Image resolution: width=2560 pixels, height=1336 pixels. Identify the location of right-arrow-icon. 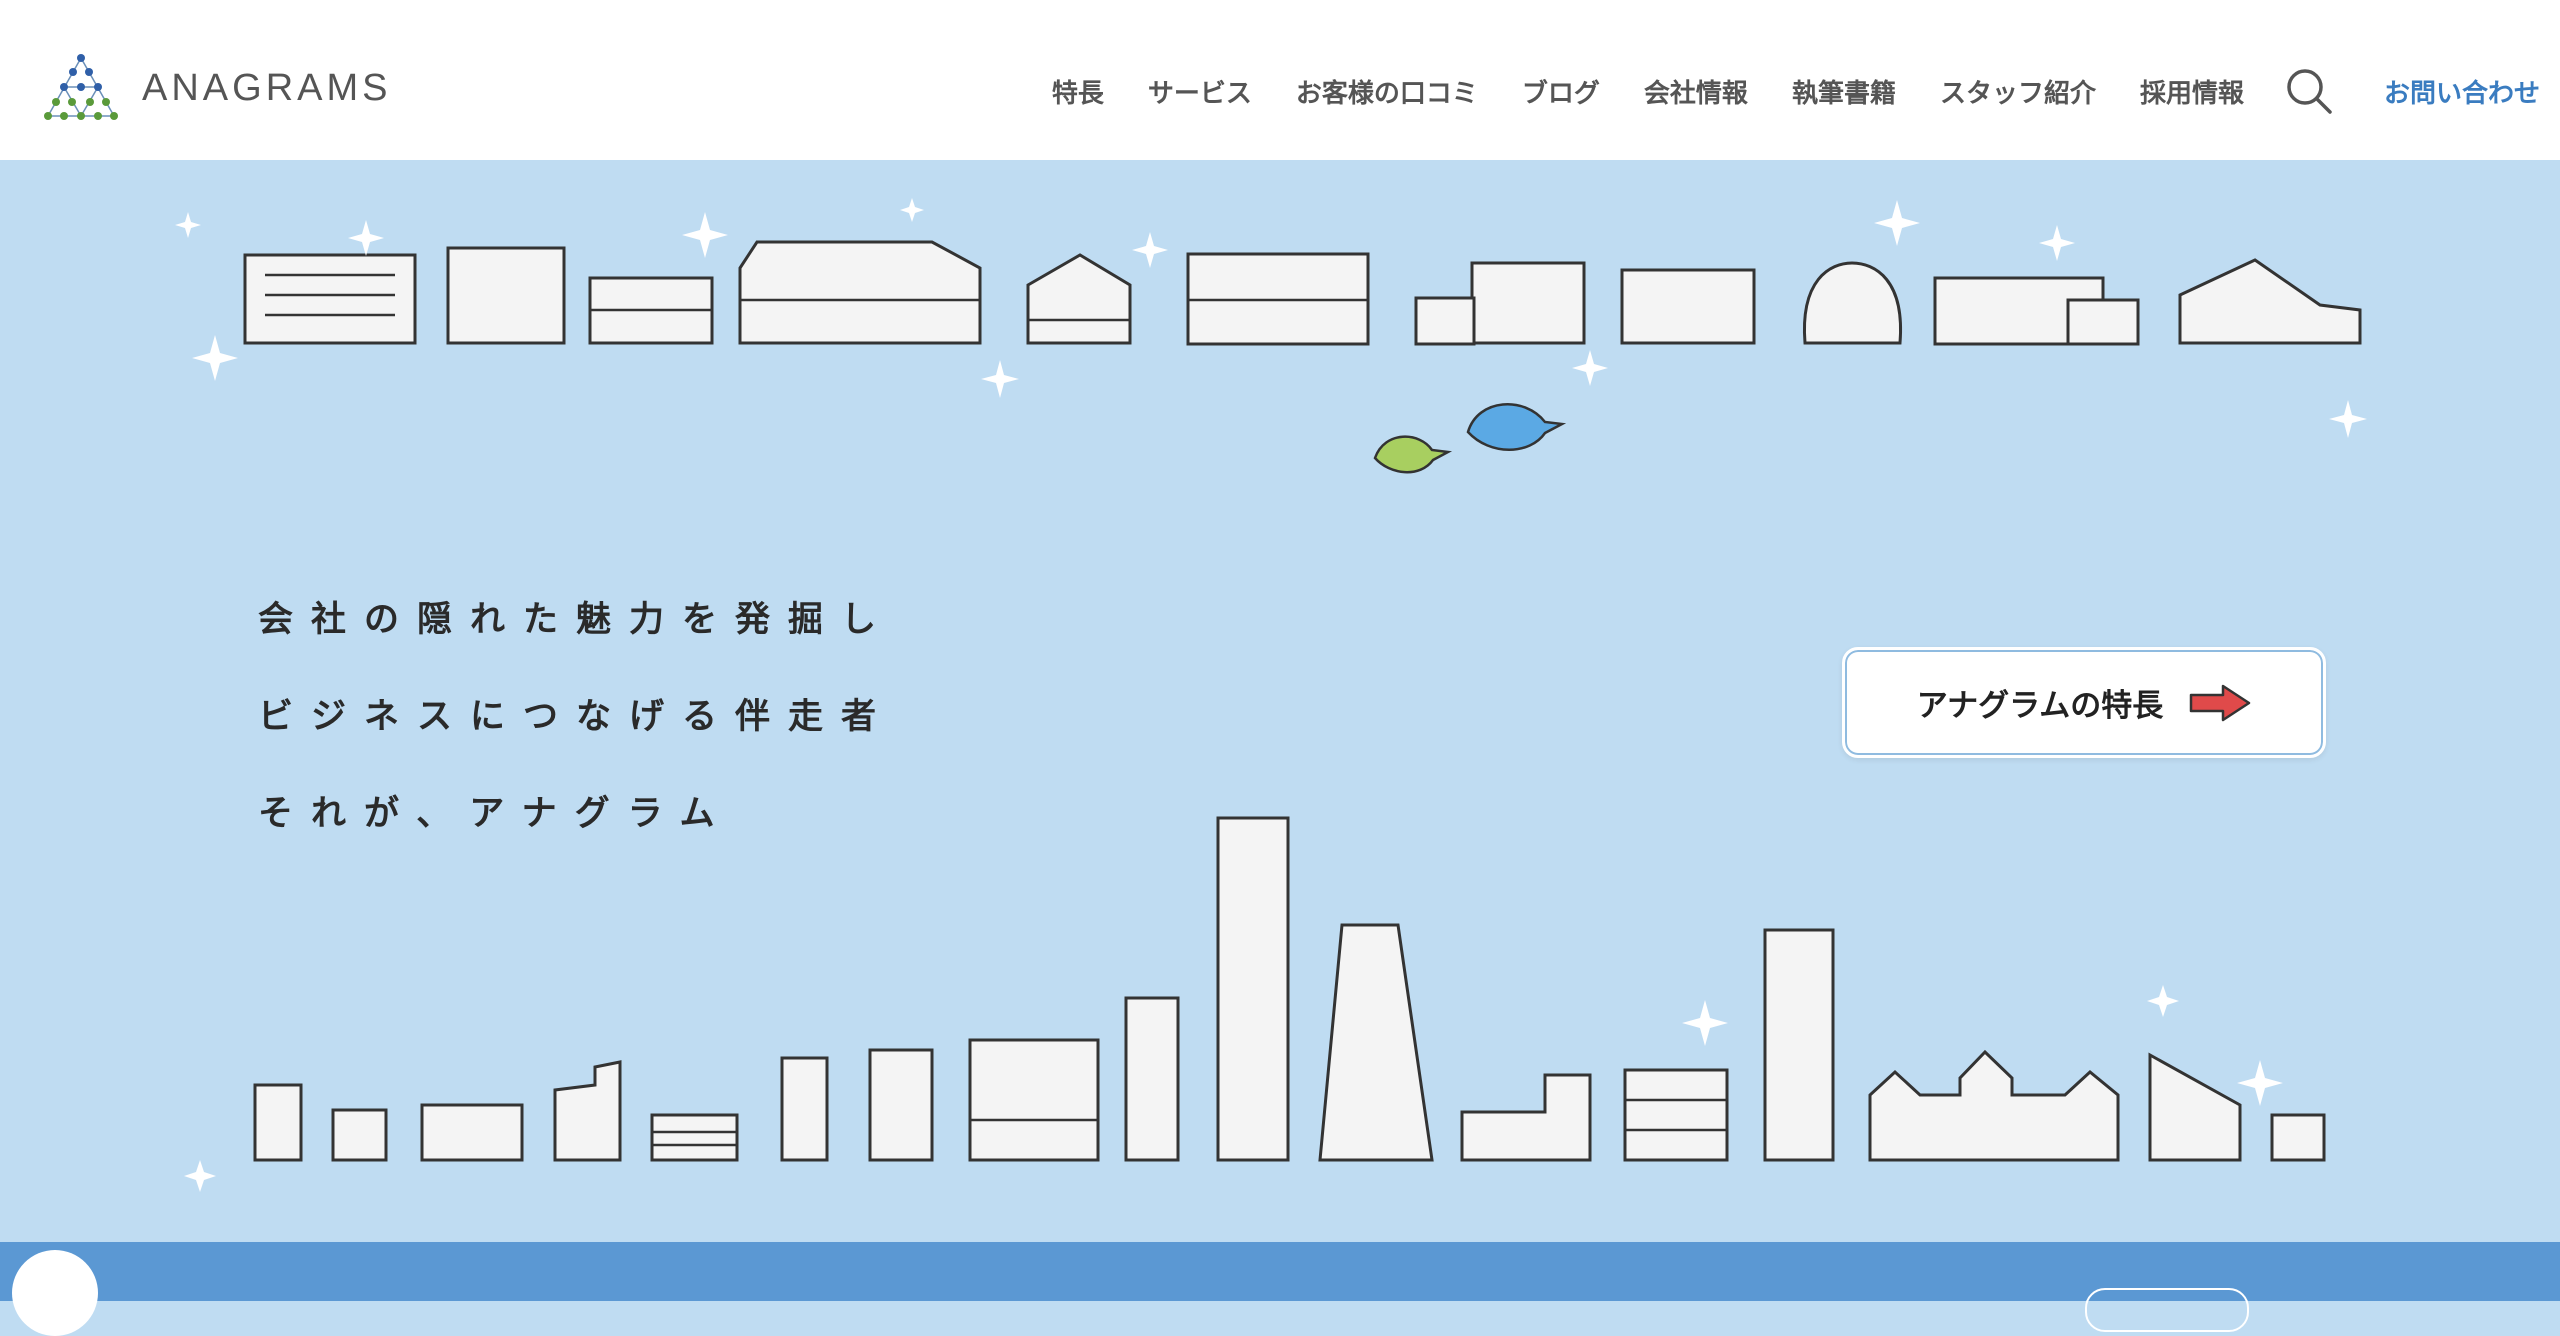
(2220, 702).